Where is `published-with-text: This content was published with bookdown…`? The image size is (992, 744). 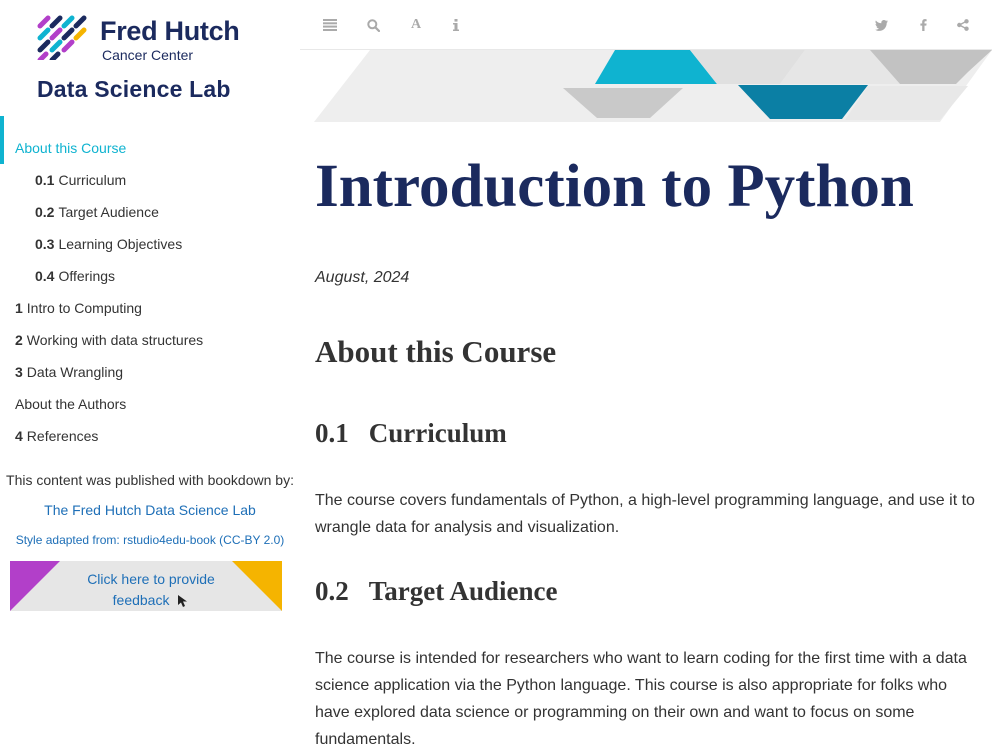 published-with-text: This content was published with bookdown… is located at coordinates (150, 480).